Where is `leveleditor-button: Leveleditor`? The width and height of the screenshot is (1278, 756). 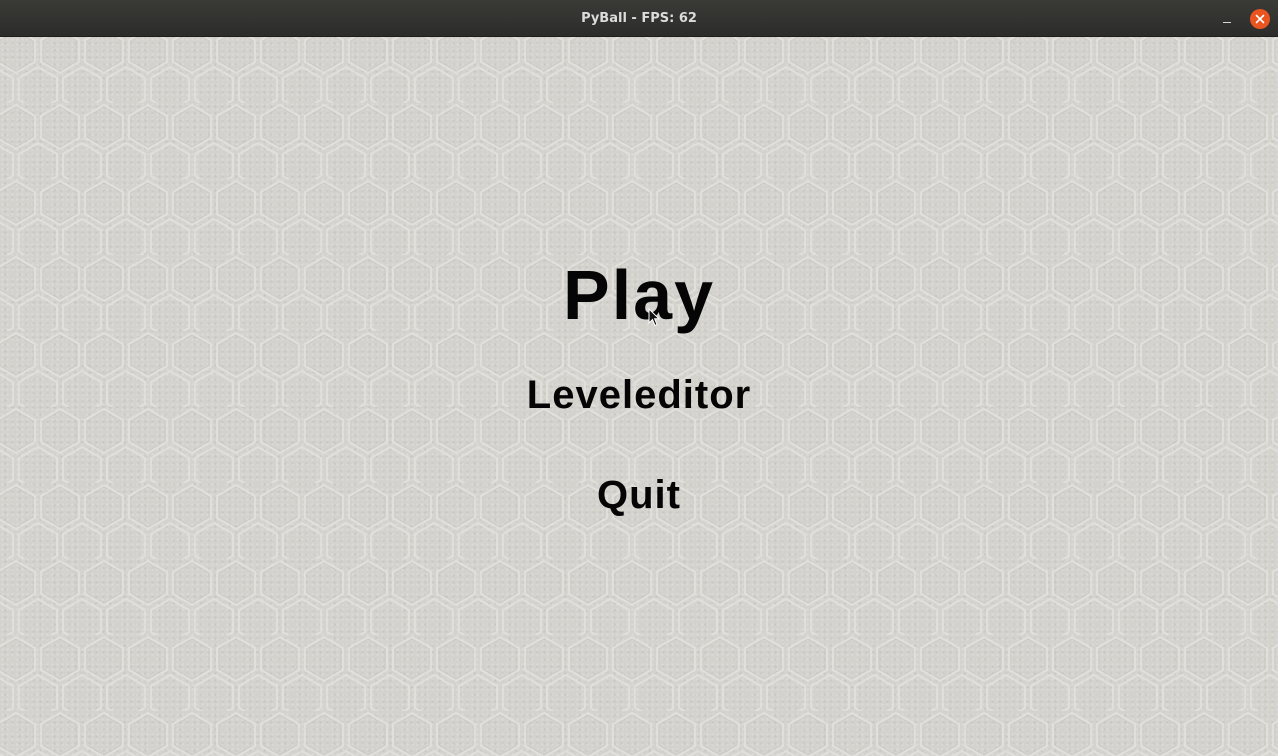
leveleditor-button: Leveleditor is located at coordinates (639, 395).